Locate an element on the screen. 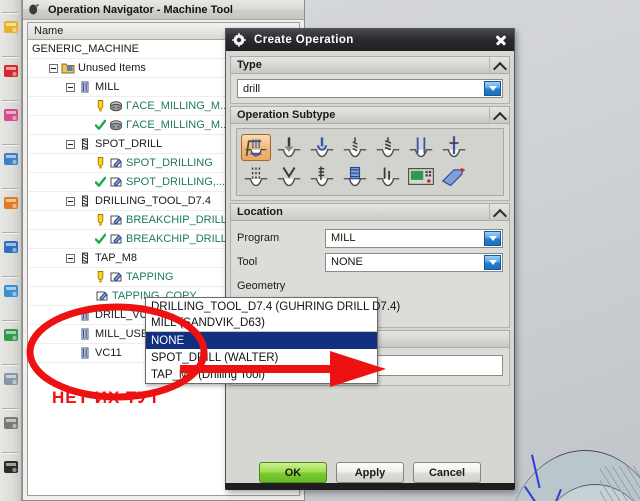 The image size is (640, 501). drilling-icon is located at coordinates (322, 147).